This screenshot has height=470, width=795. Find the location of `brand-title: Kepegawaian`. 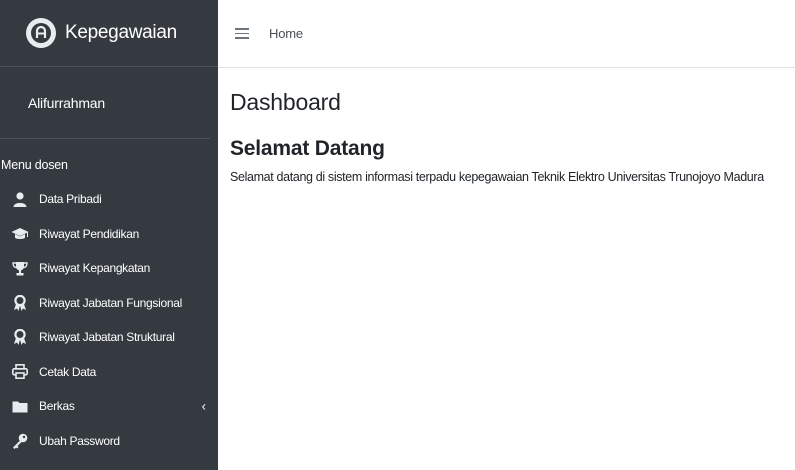

brand-title: Kepegawaian is located at coordinates (121, 32).